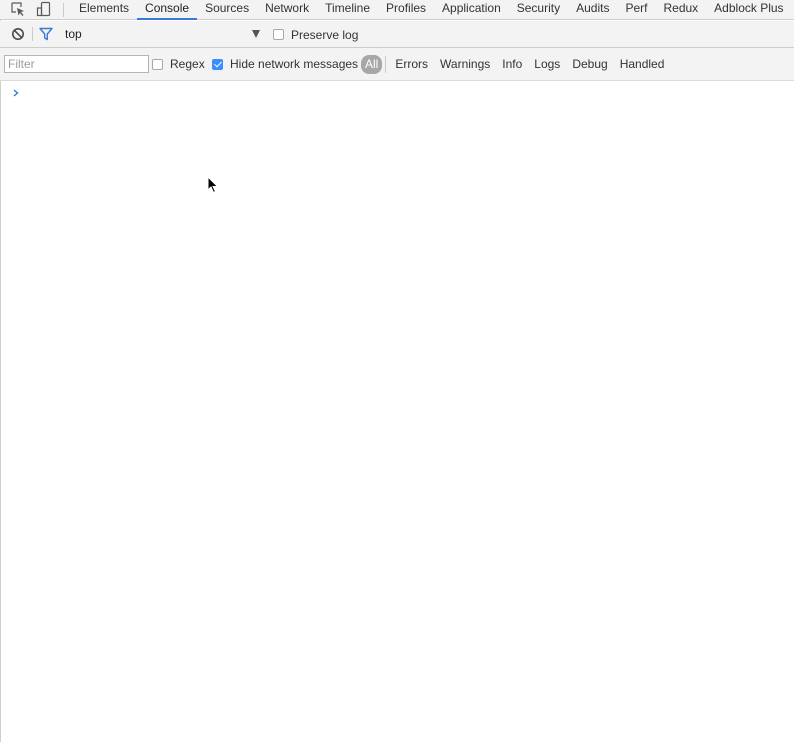 The height and width of the screenshot is (742, 794). I want to click on filter-input, so click(76, 64).